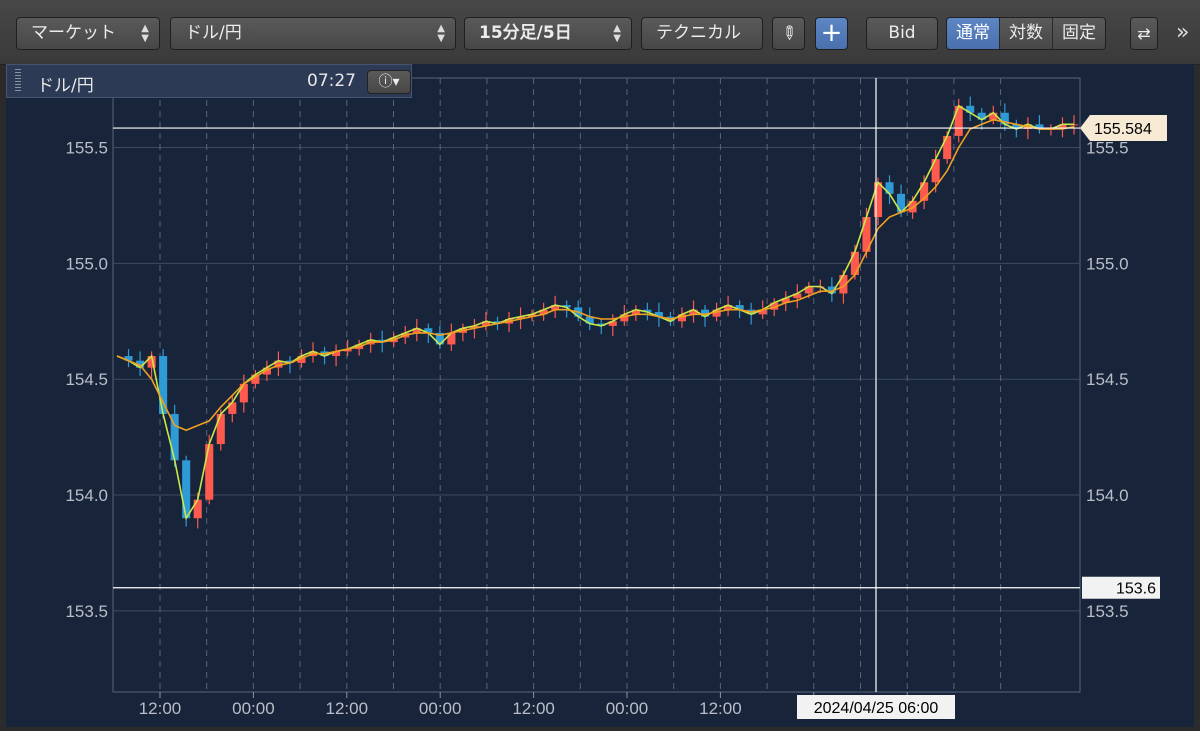  Describe the element at coordinates (1107, 379) in the screenshot. I see `y-tick-label-right: 154.5` at that location.